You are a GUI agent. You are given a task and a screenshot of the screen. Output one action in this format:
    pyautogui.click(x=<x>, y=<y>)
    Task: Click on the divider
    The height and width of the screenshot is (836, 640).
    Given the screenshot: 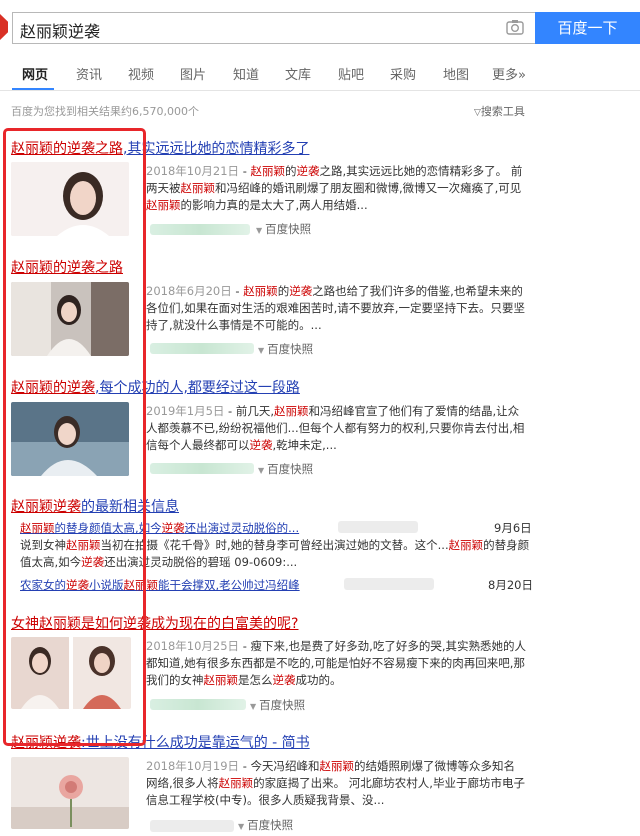 What is the action you would take?
    pyautogui.click(x=320, y=90)
    